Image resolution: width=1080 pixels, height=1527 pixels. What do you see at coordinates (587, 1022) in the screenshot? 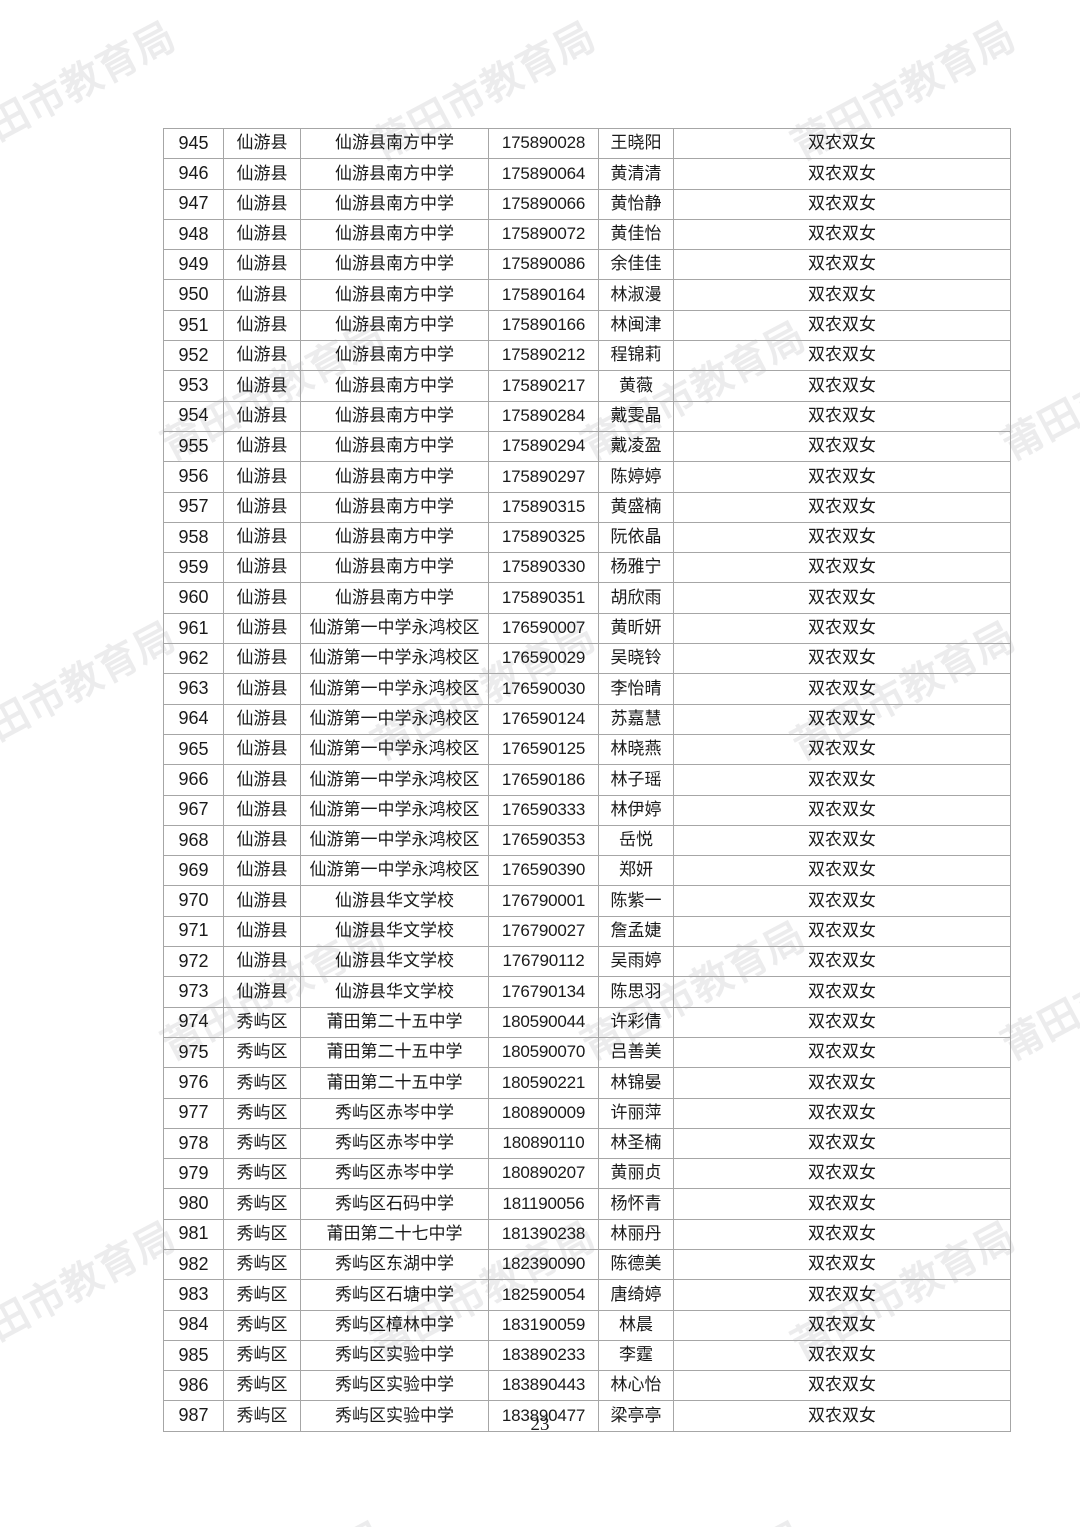
I see `table-row: 974 秀屿区 莆田第二十五中学 180590044 许彩倩 双农双女` at bounding box center [587, 1022].